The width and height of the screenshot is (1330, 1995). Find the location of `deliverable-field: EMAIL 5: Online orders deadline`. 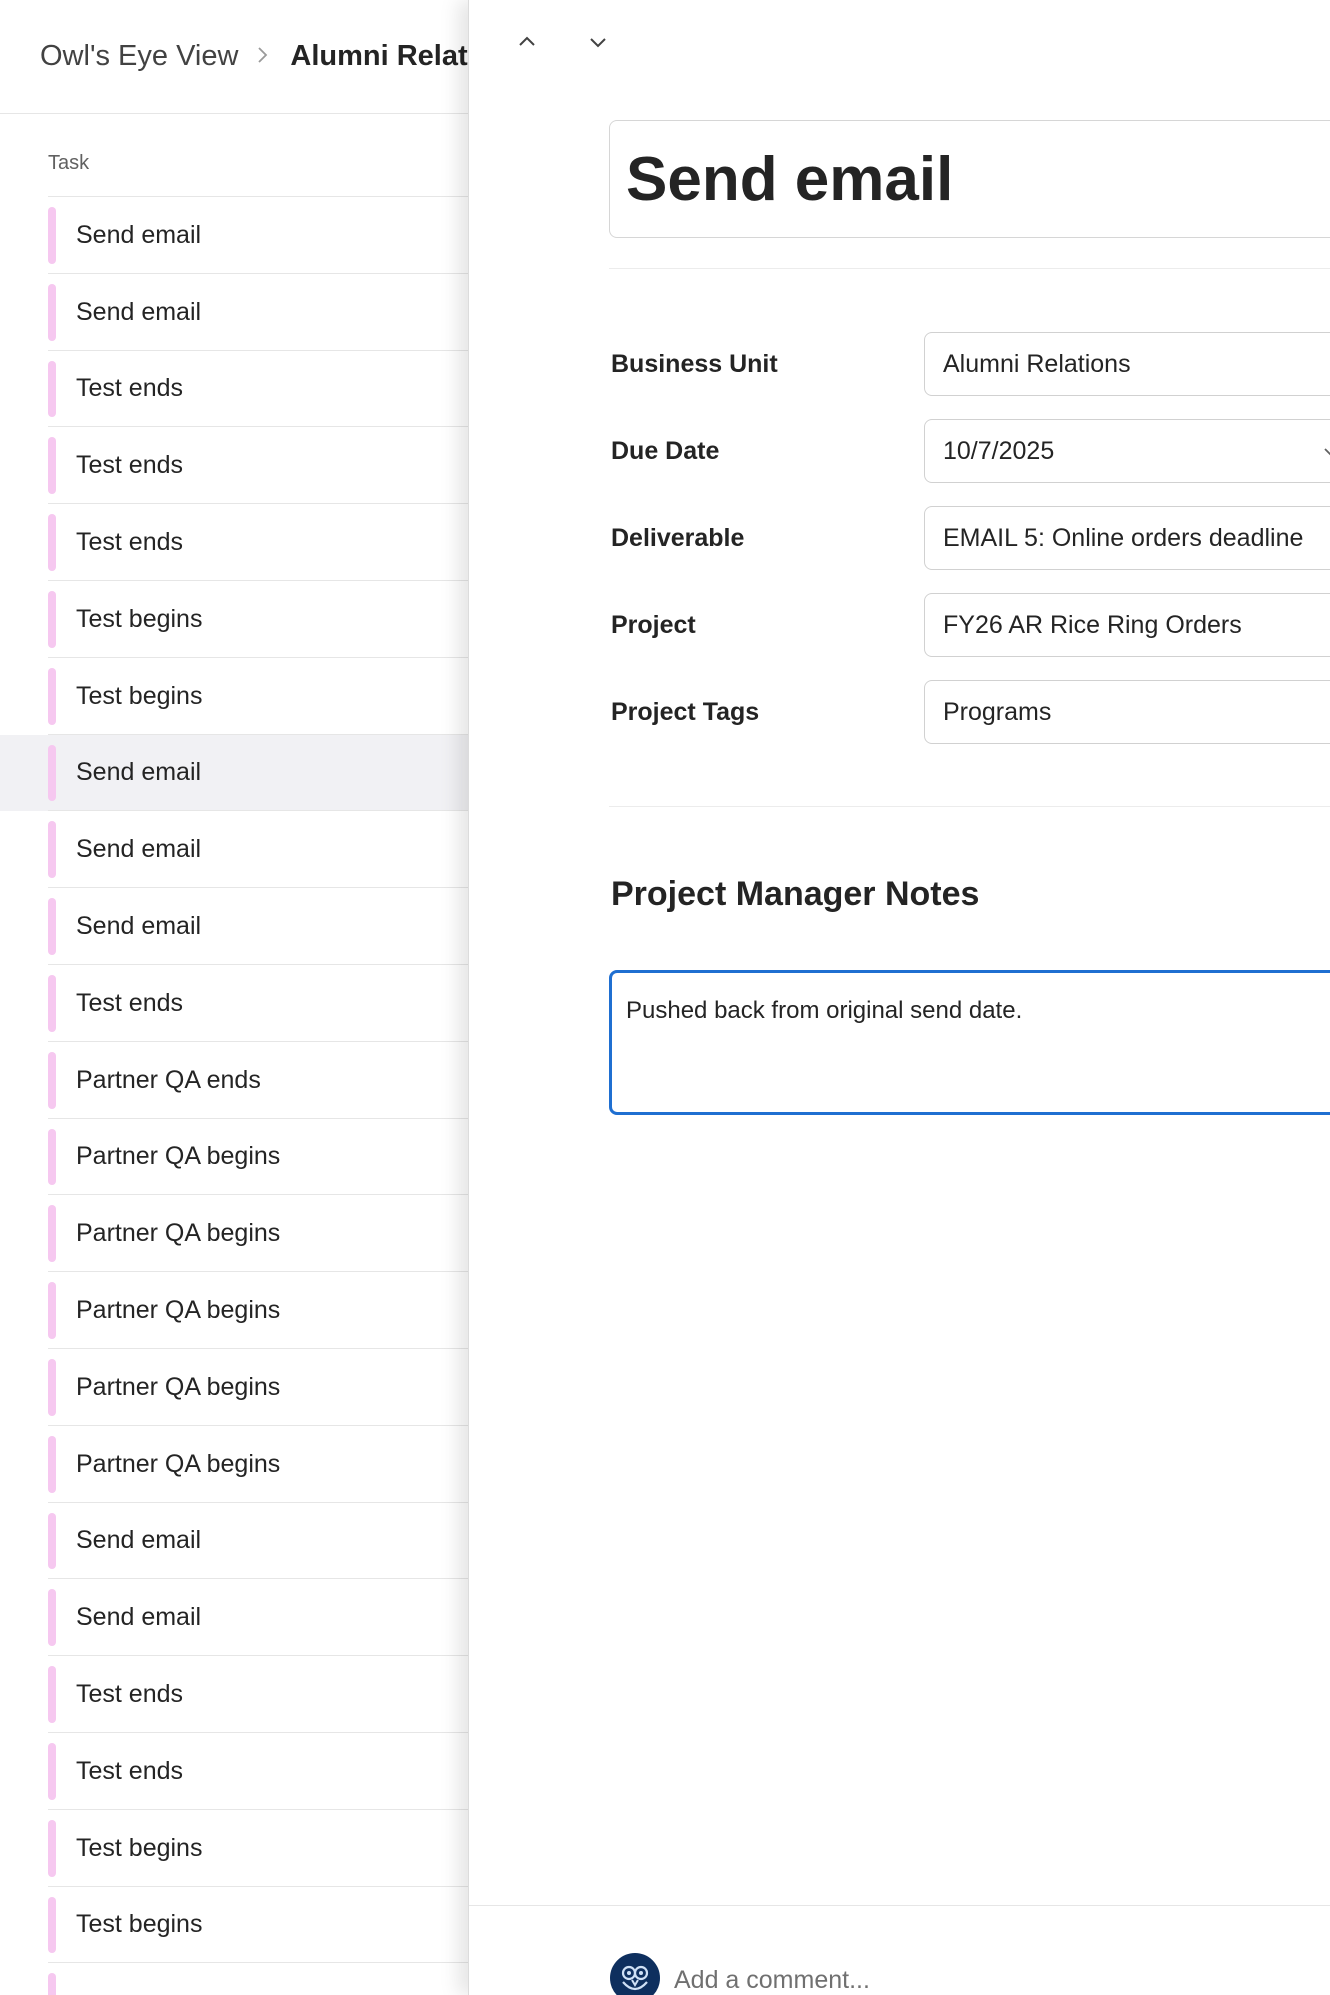

deliverable-field: EMAIL 5: Online orders deadline is located at coordinates (1127, 538).